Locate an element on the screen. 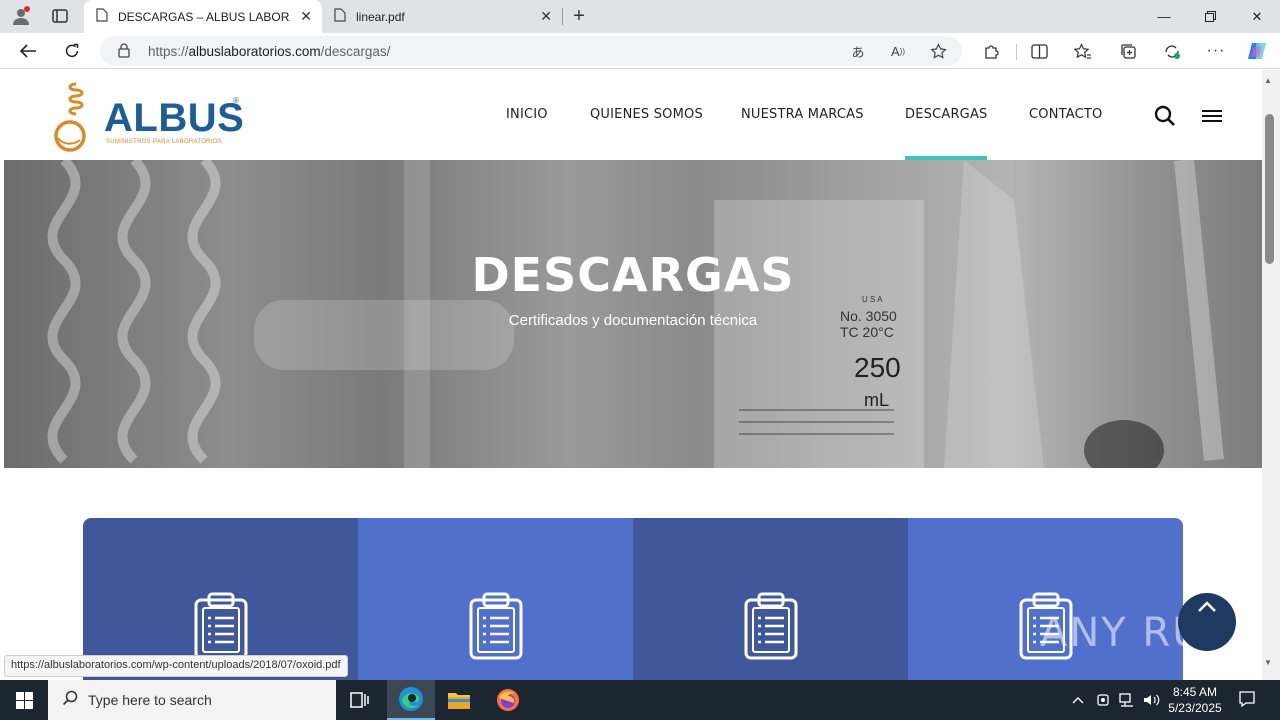 The height and width of the screenshot is (720, 1280). url-path: /descargas/ is located at coordinates (355, 51).